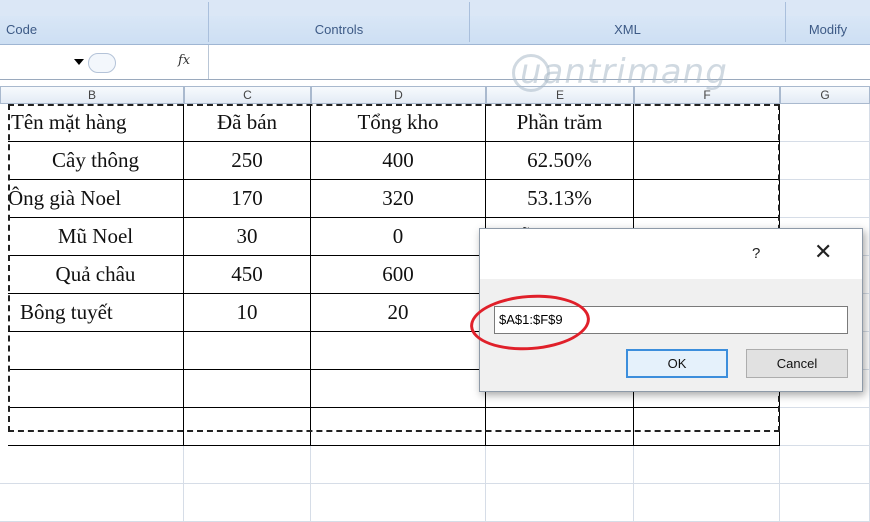  I want to click on table-cell: Đã bán, so click(247, 123).